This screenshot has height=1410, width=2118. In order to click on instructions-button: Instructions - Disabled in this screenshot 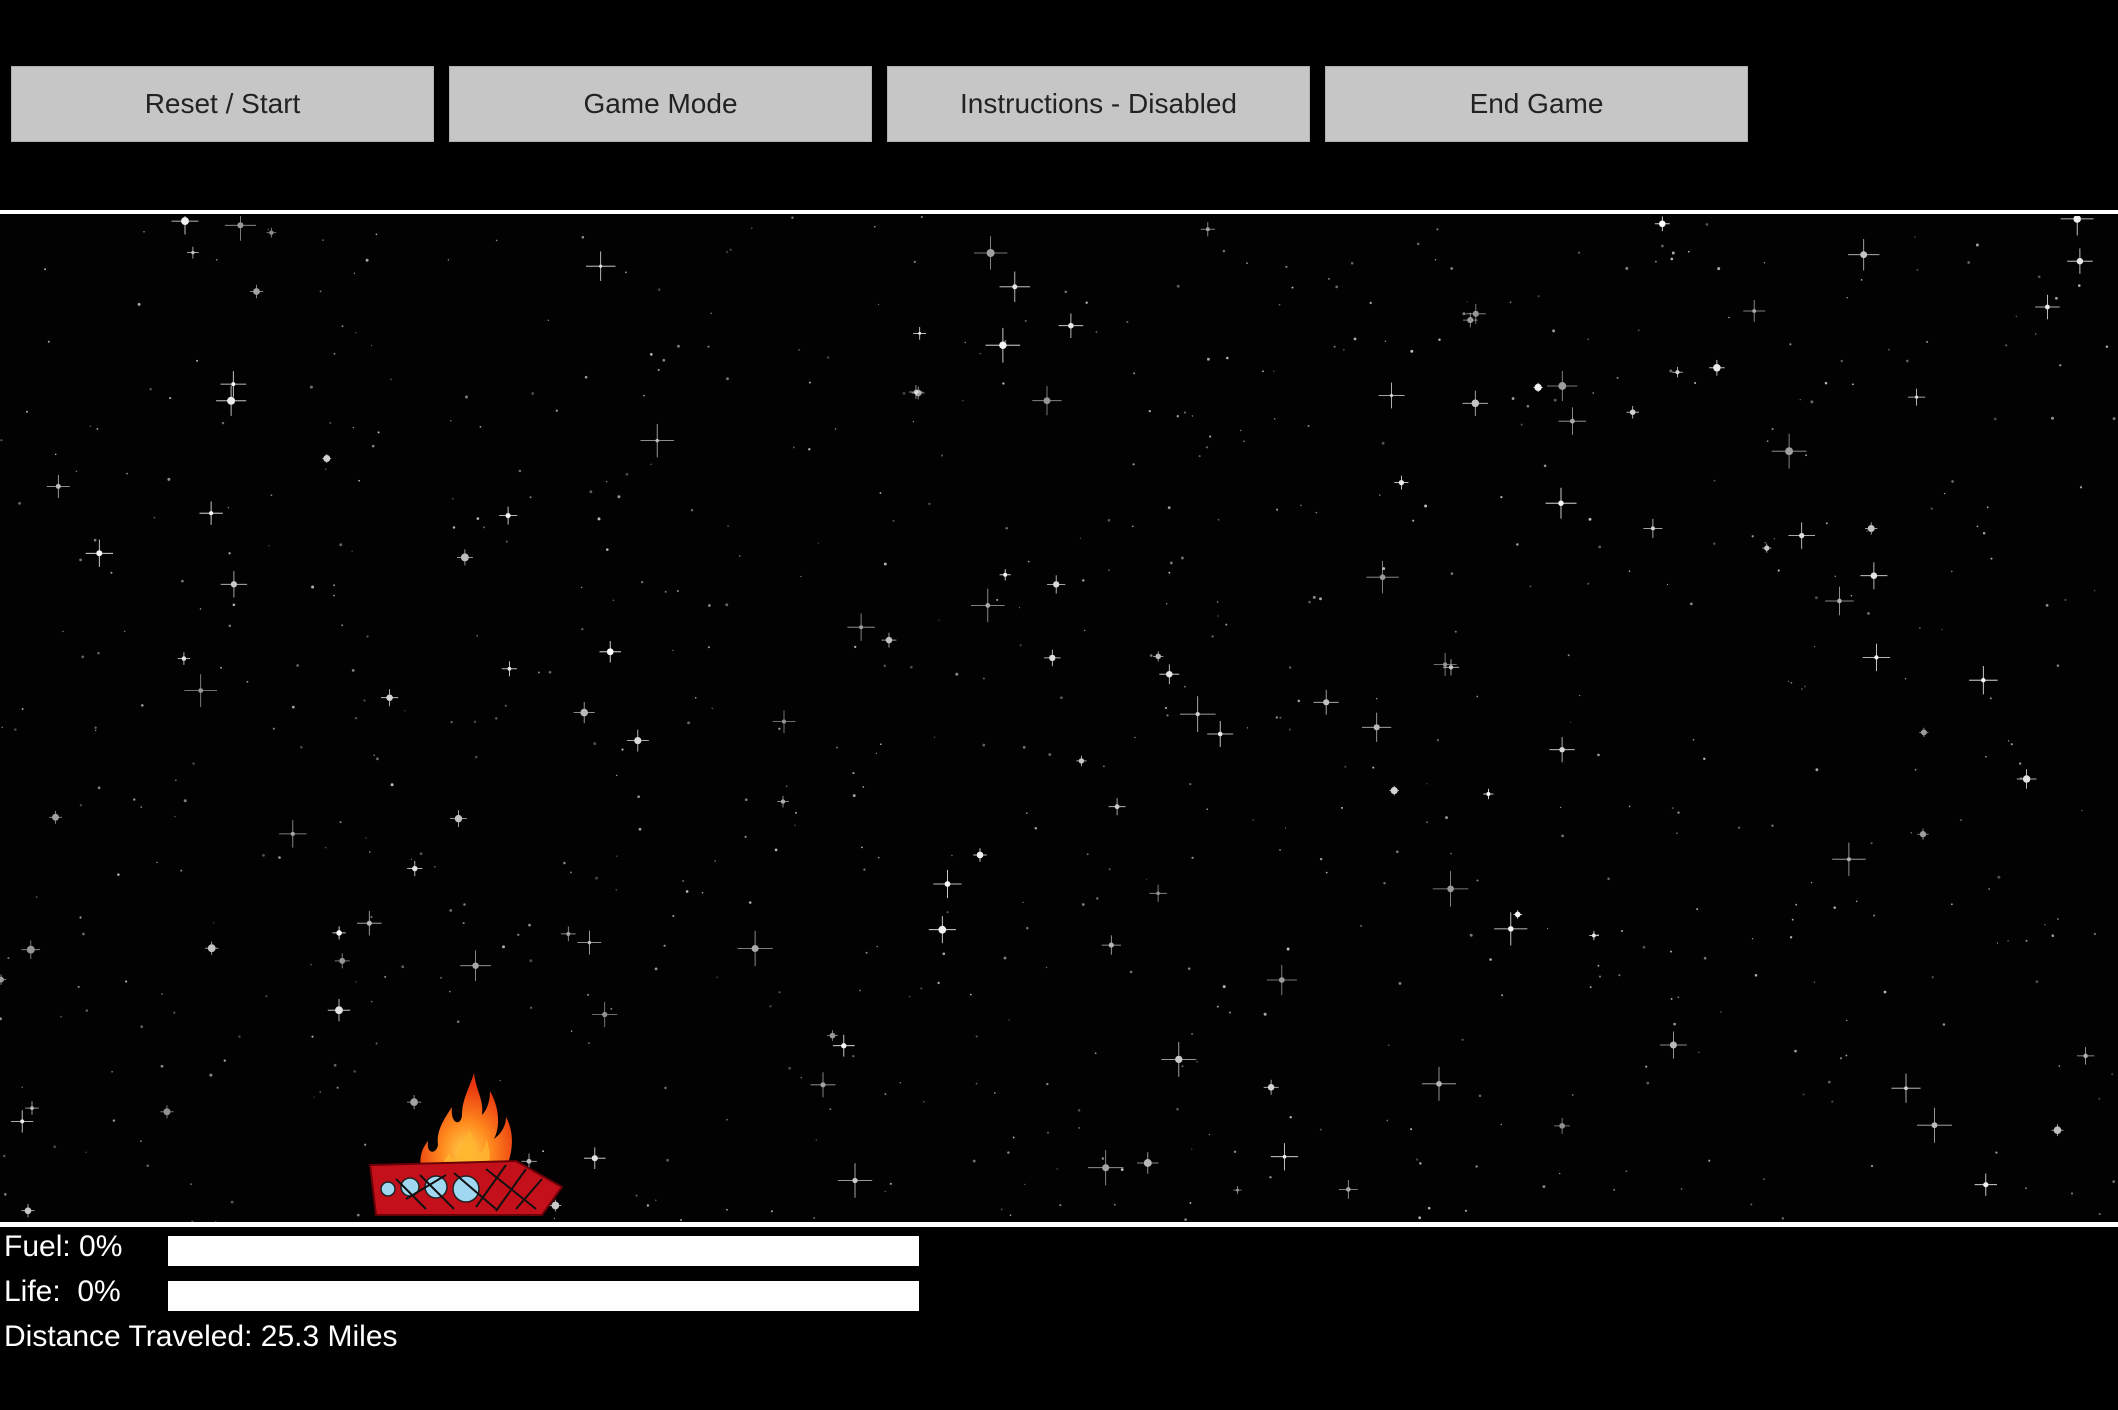, I will do `click(1098, 104)`.